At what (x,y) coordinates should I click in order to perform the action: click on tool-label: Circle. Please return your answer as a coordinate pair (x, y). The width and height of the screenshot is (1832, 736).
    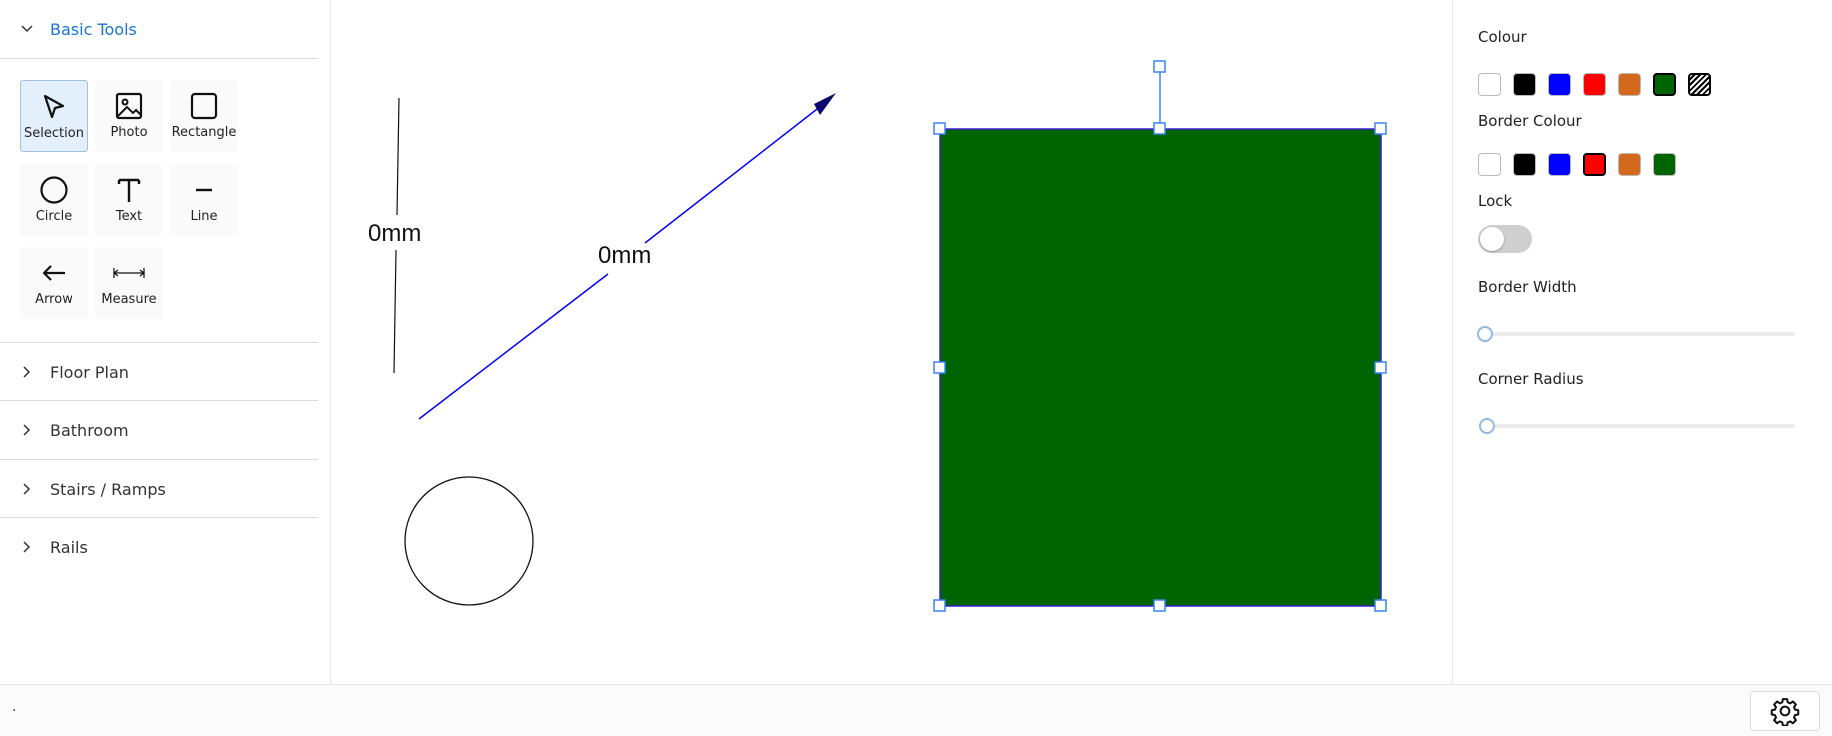
    Looking at the image, I should click on (54, 216).